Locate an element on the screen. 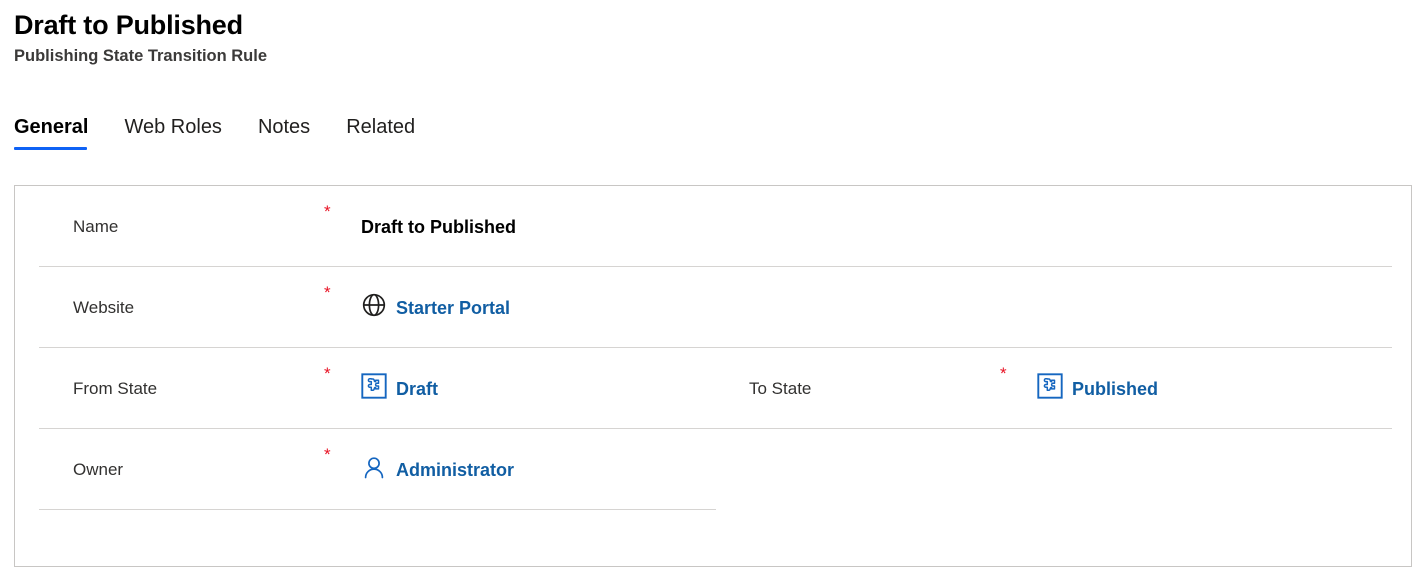 This screenshot has width=1426, height=587. field-label-to-state: To State is located at coordinates (780, 388).